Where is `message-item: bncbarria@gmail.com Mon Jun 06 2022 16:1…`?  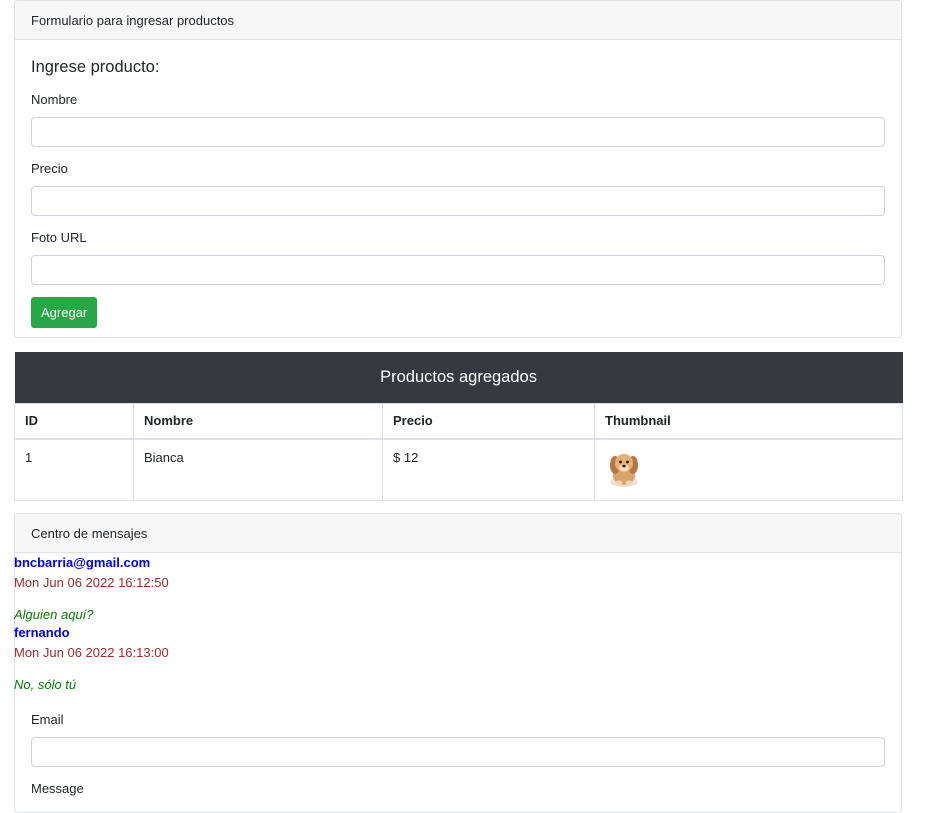 message-item: bncbarria@gmail.com Mon Jun 06 2022 16:1… is located at coordinates (457, 589).